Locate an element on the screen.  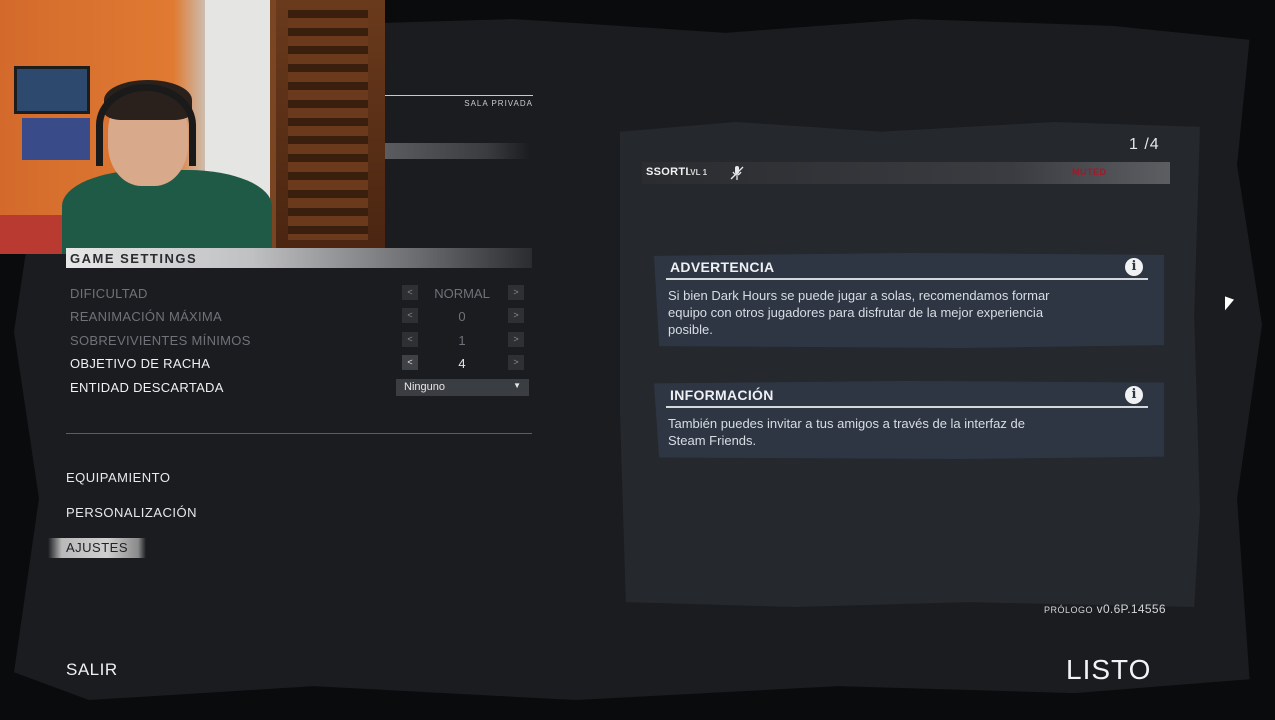
setting-max-revive: REANIMACIÓN MÁXIMA < 0 > is located at coordinates (300, 317).